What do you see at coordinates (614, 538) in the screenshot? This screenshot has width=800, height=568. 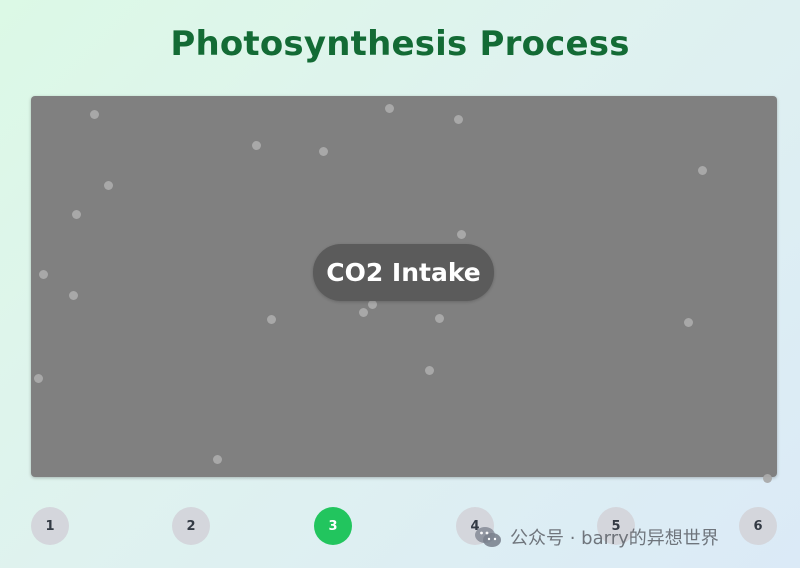 I see `watermark-text: 公众号 · barry的异想世界` at bounding box center [614, 538].